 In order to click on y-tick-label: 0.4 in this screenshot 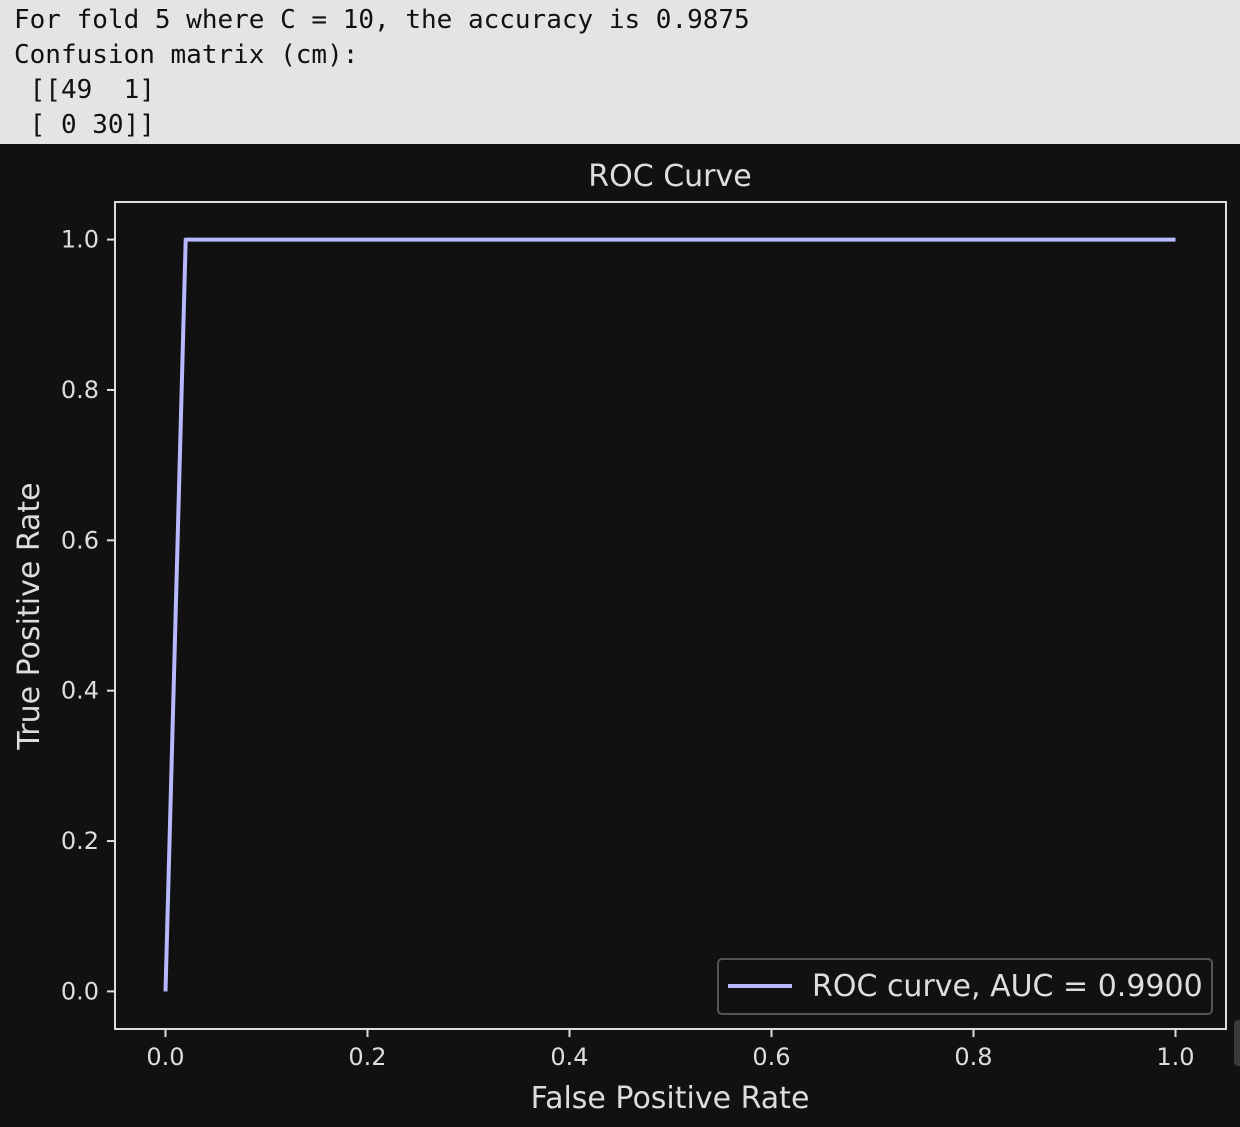, I will do `click(80, 691)`.